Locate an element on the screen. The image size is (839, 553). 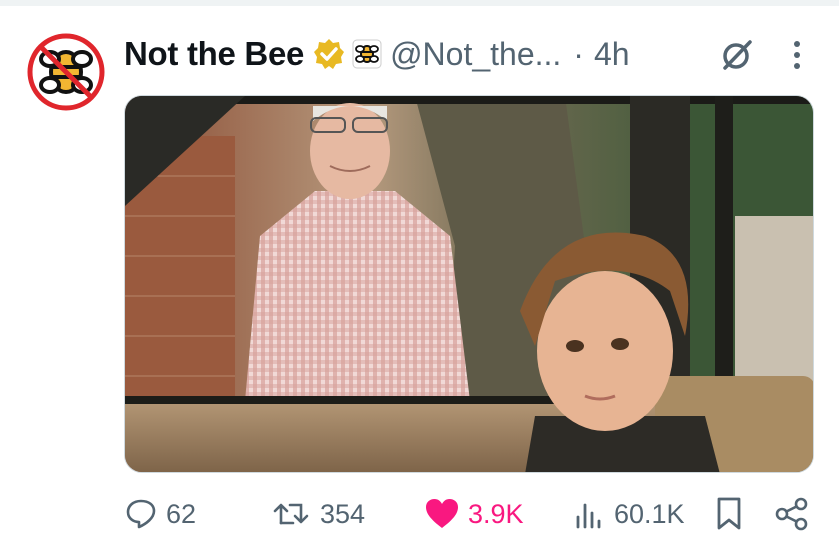
display-name: Not the Bee is located at coordinates (214, 54).